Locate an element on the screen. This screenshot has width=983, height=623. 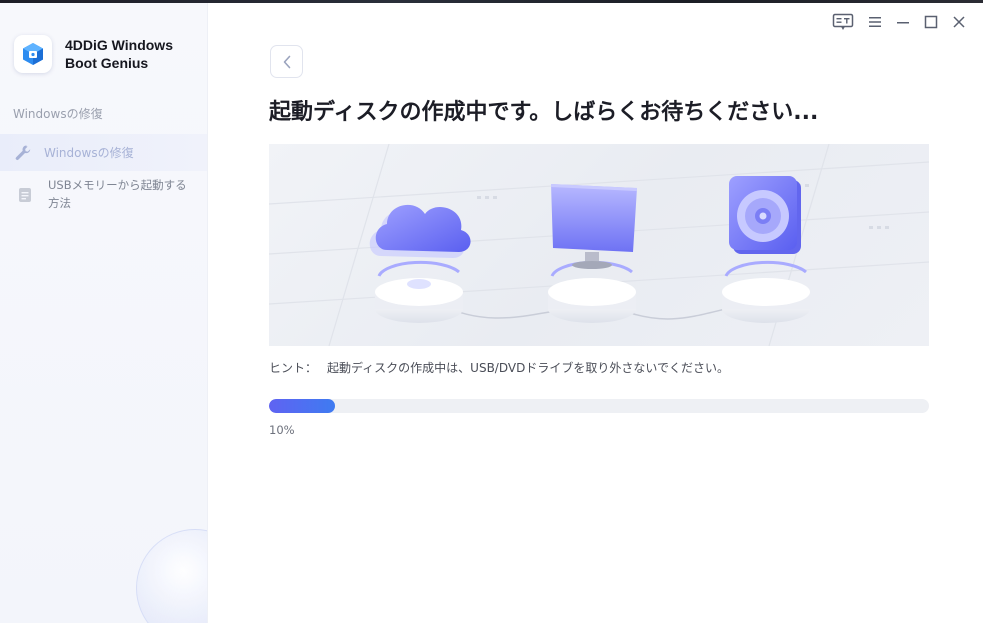
back-button is located at coordinates (286, 61).